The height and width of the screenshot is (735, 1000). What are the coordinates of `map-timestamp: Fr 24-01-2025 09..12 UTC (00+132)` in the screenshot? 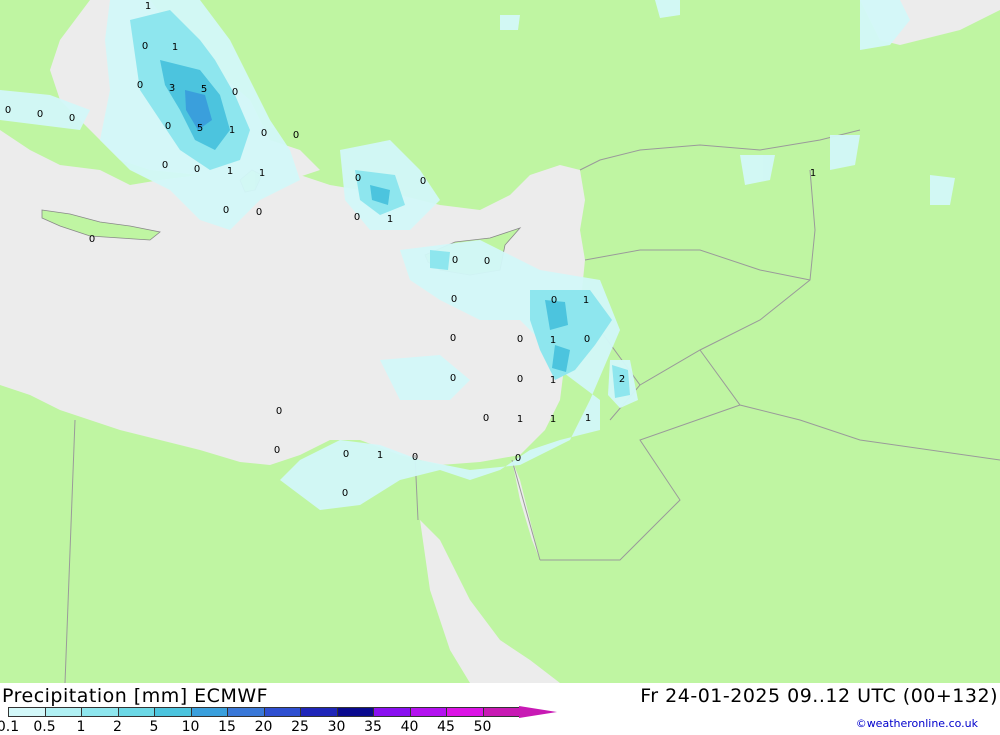 It's located at (819, 696).